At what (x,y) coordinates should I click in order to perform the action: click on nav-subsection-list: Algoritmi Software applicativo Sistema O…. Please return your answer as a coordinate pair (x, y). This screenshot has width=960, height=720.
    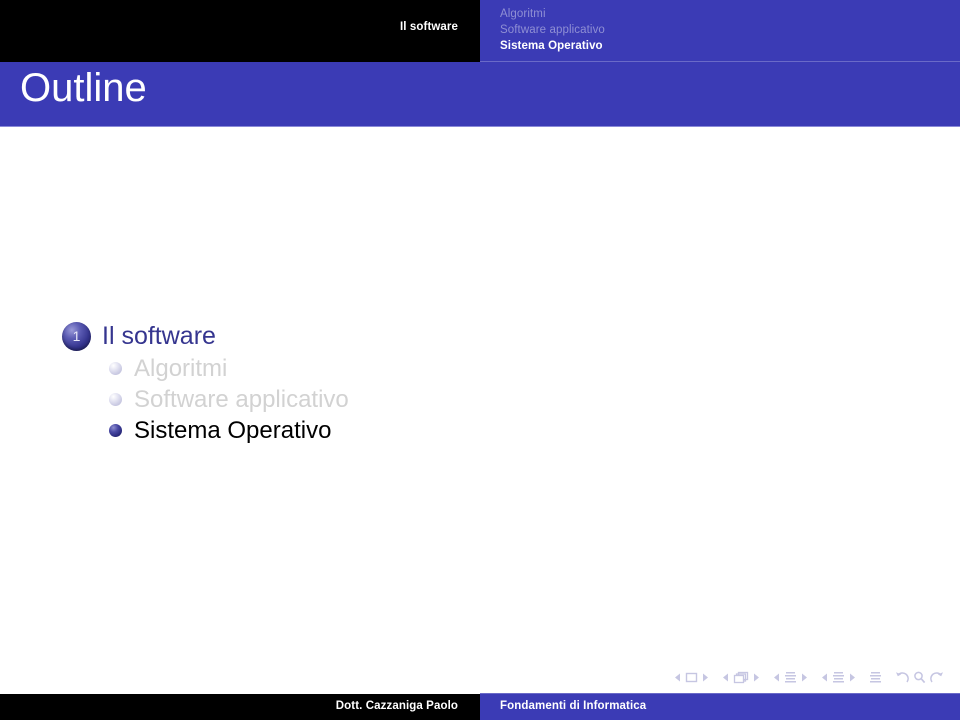
    Looking at the image, I should click on (552, 30).